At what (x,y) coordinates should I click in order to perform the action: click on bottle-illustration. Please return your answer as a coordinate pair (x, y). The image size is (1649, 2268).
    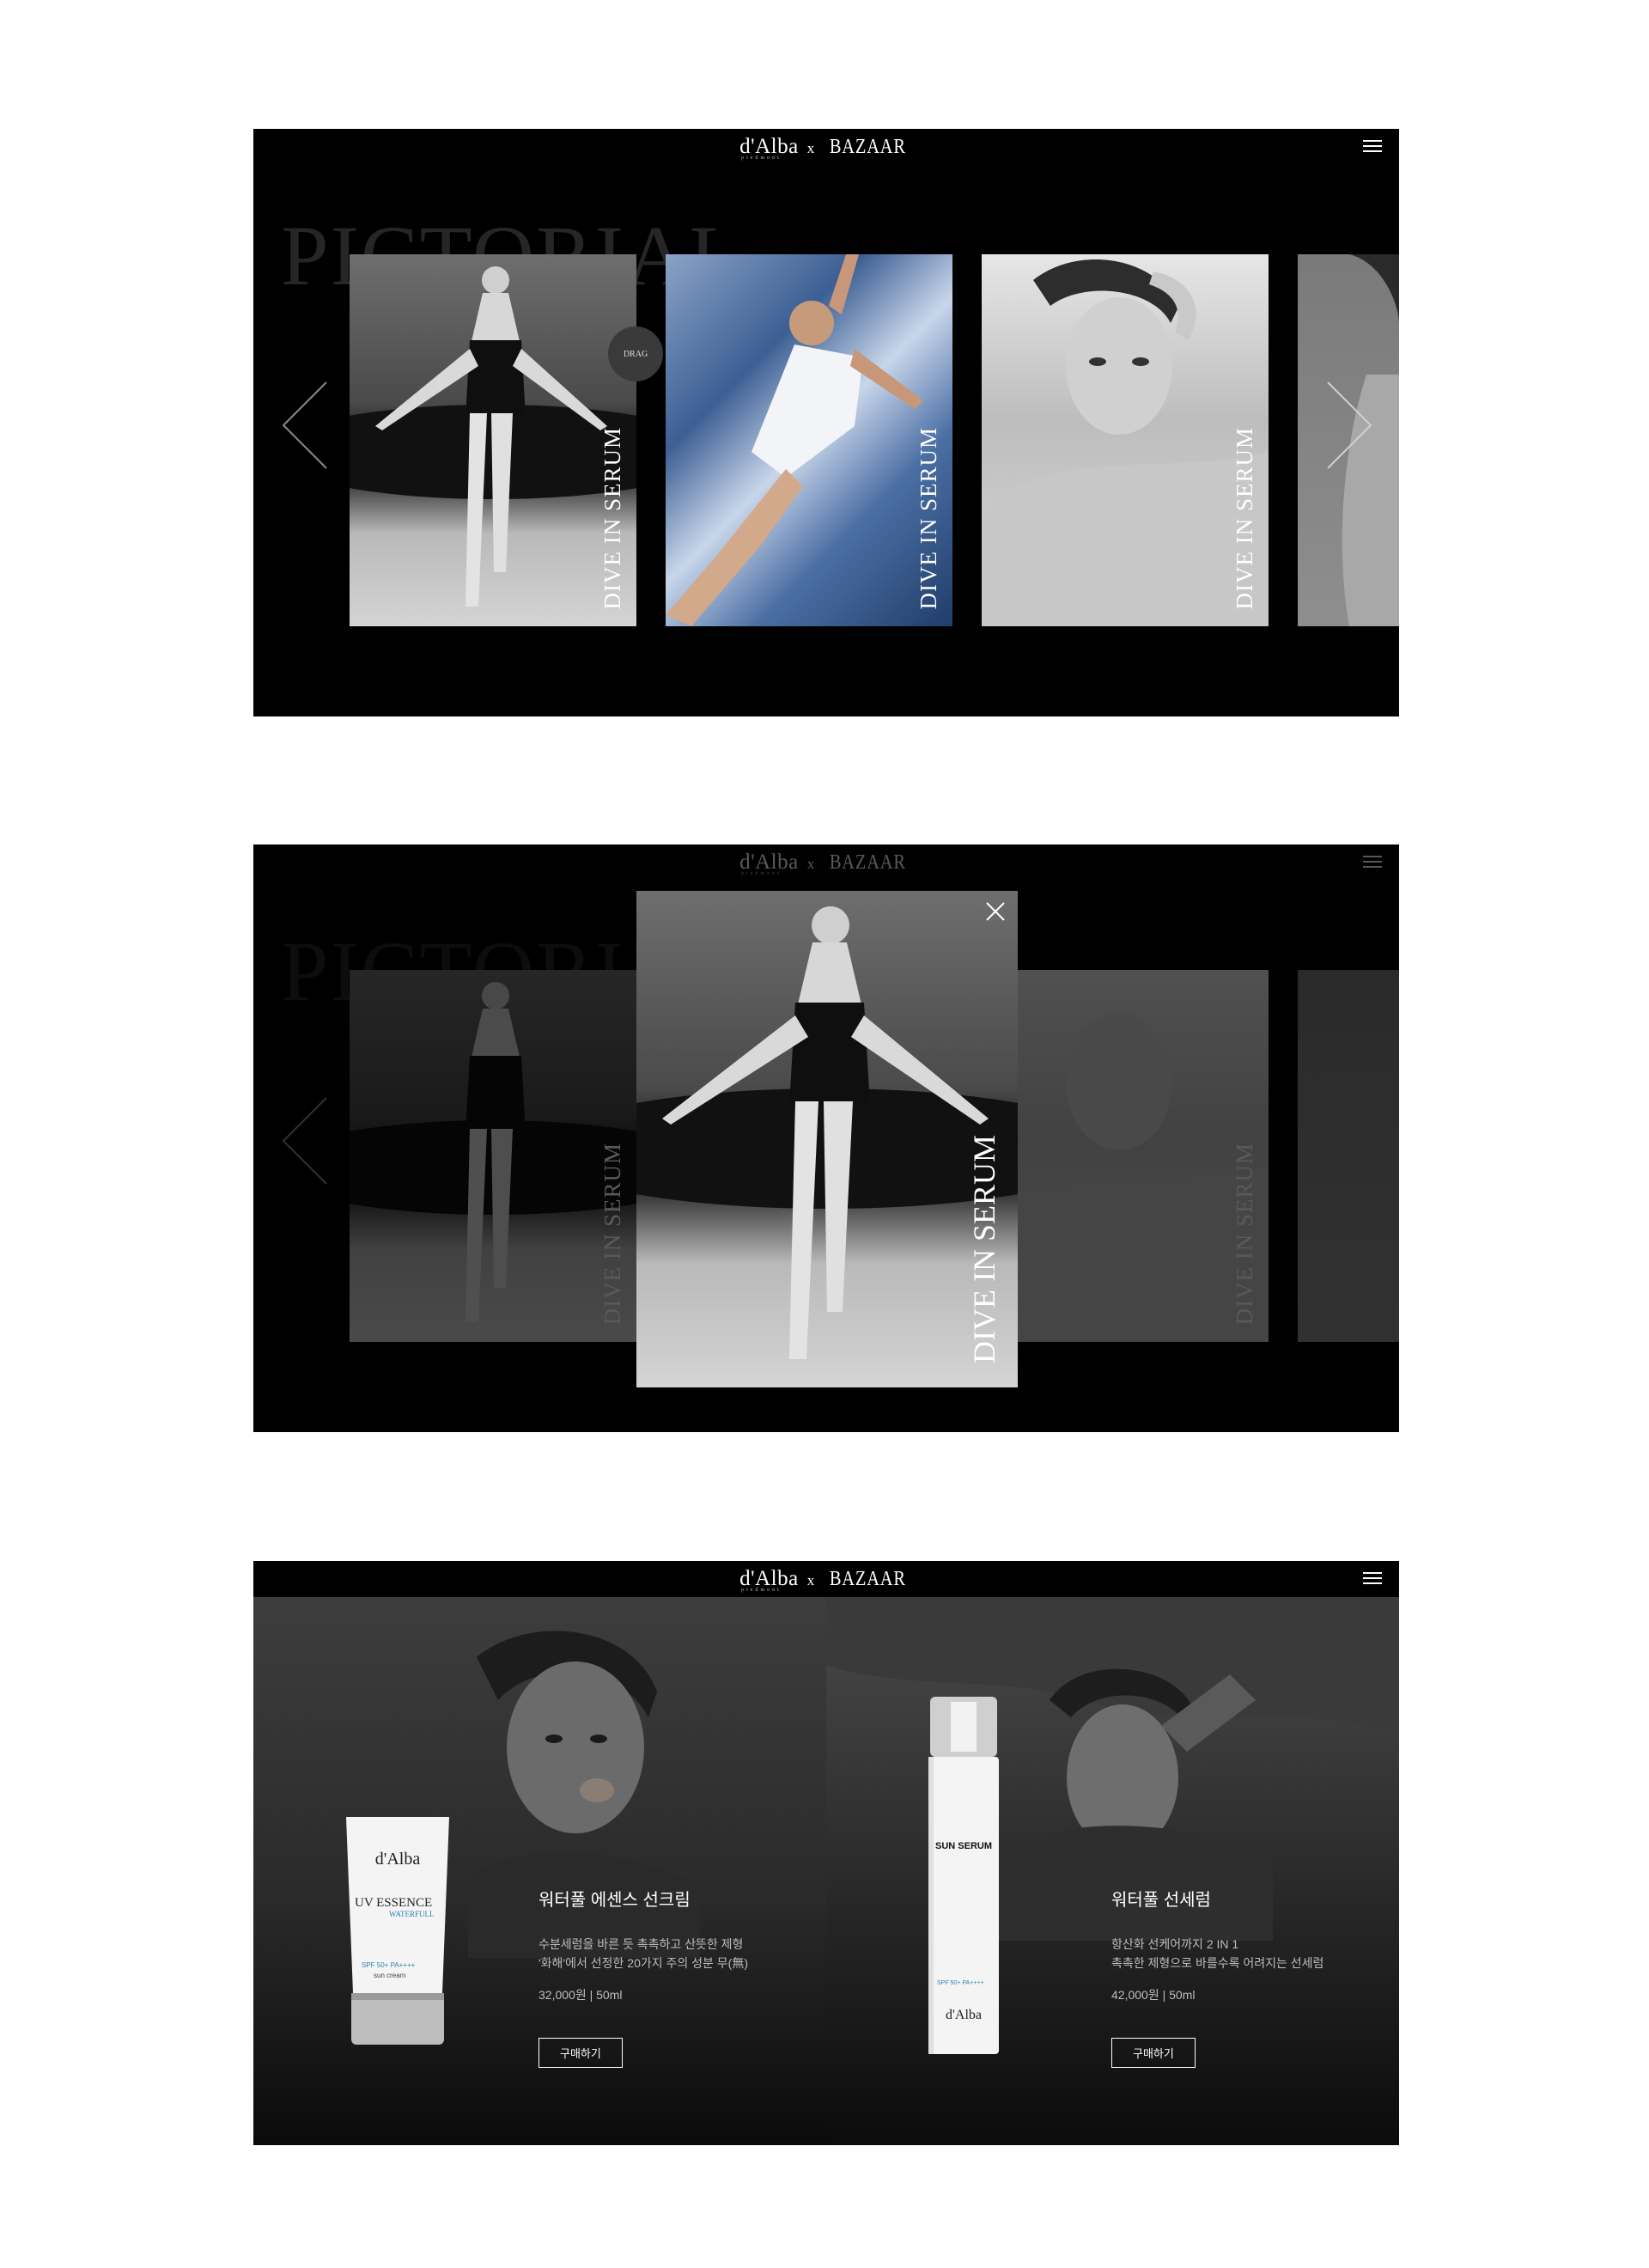
    Looking at the image, I should click on (964, 1876).